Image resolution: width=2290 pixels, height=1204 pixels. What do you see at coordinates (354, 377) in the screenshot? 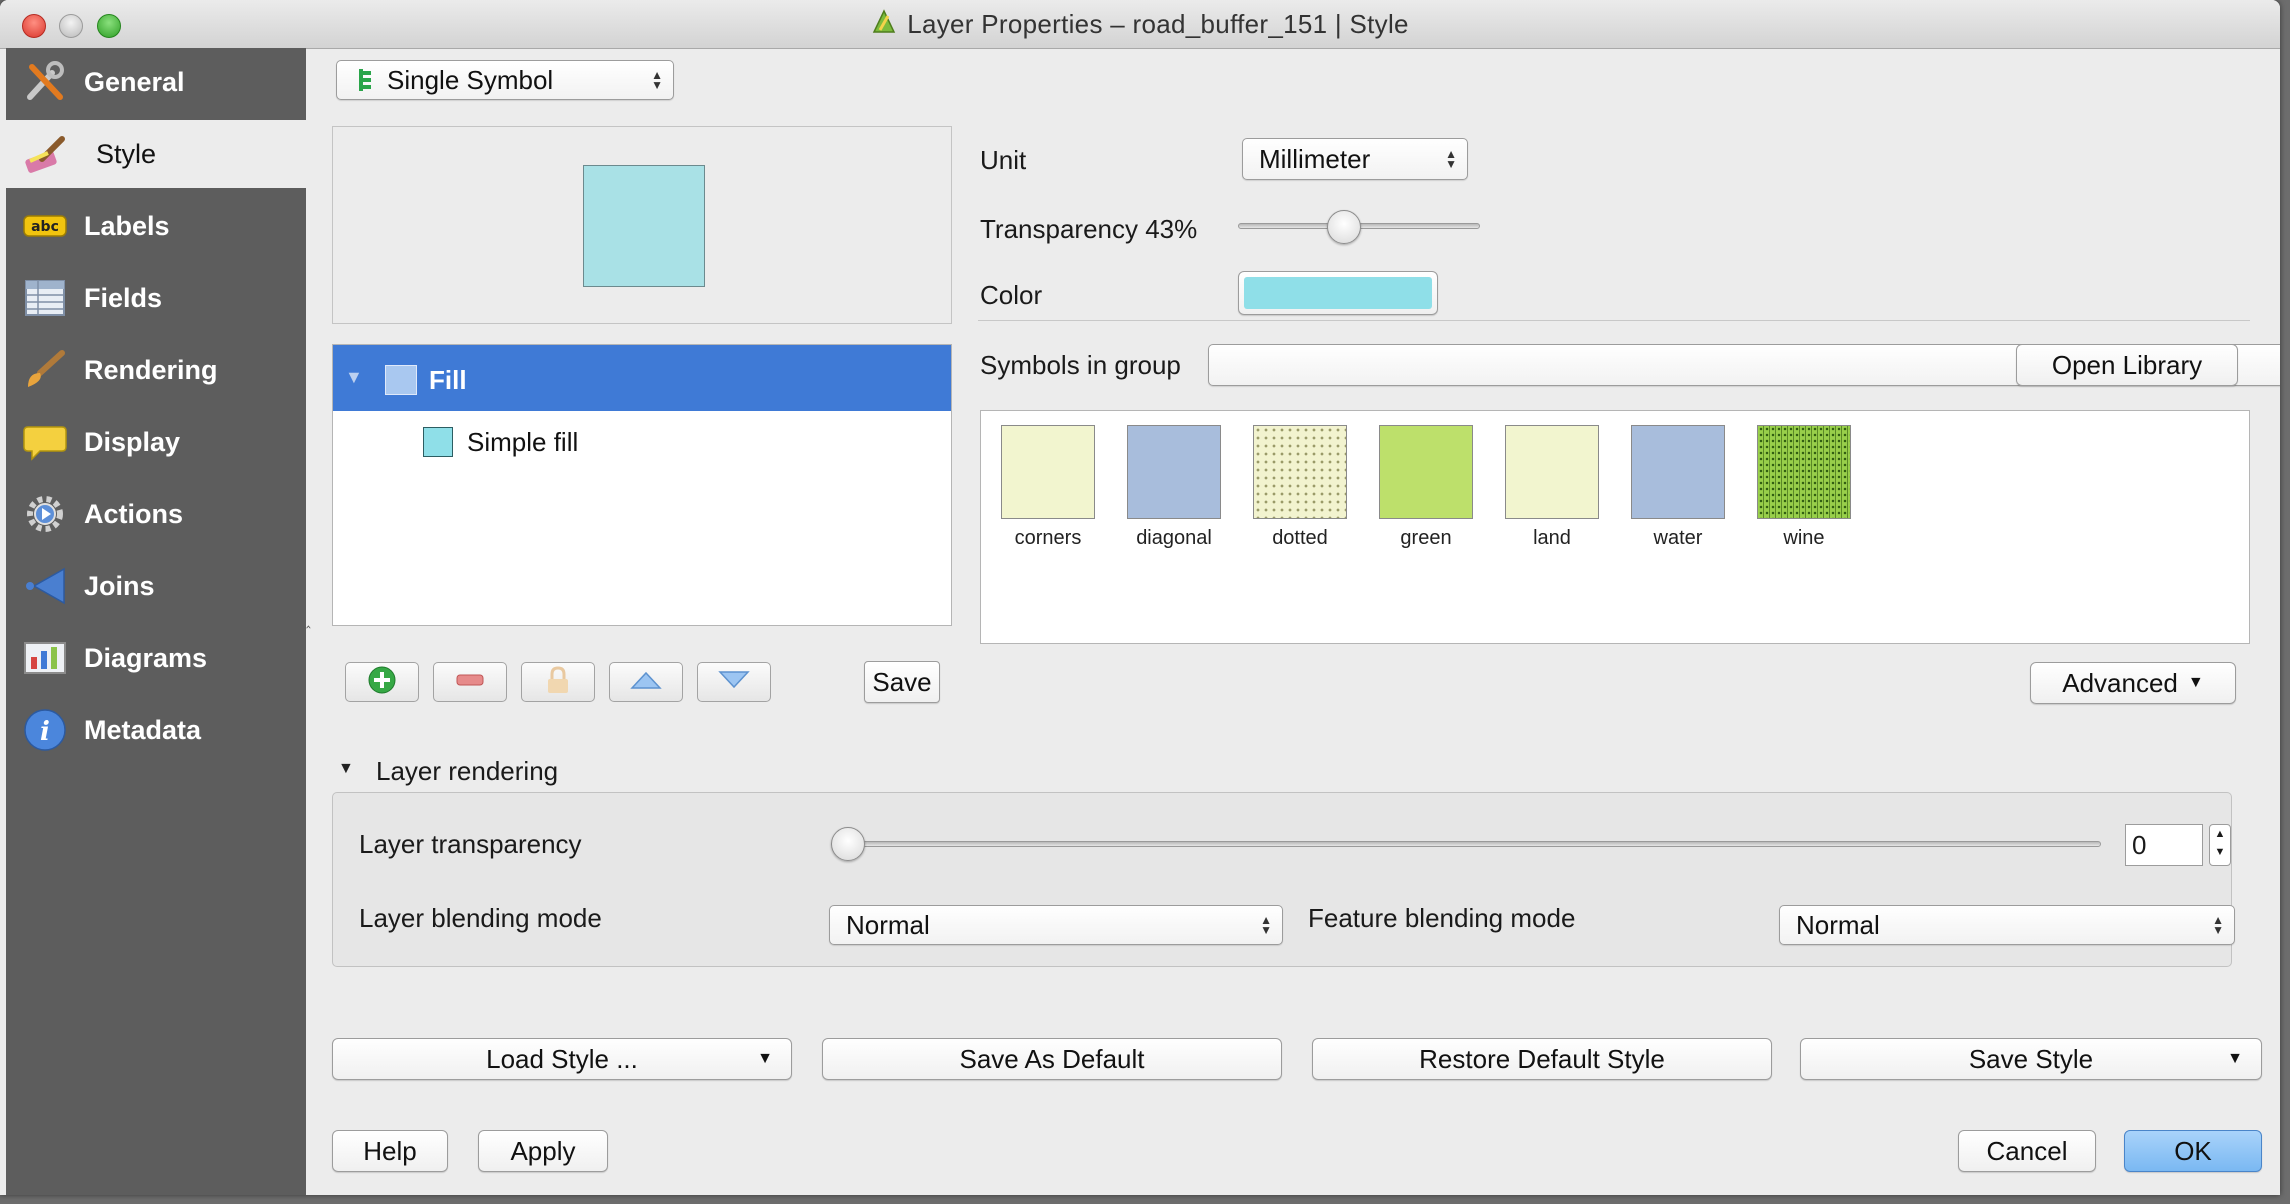
I see `collapse-triangle-icon: ▼` at bounding box center [354, 377].